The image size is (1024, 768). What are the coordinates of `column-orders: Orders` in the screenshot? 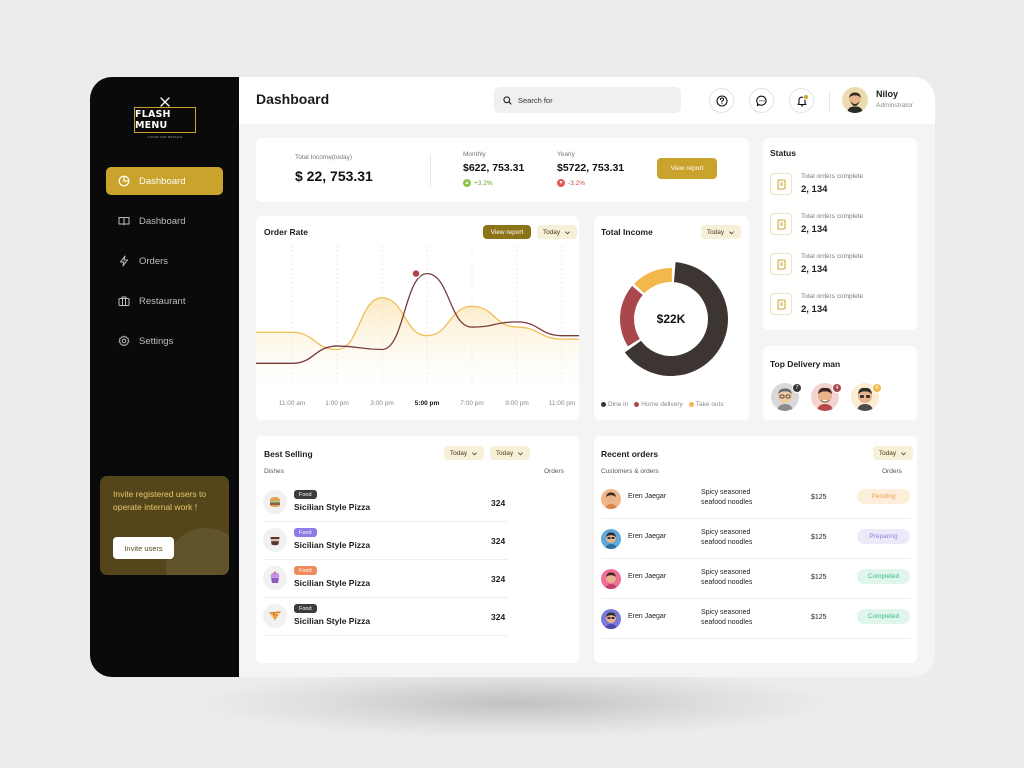 It's located at (892, 471).